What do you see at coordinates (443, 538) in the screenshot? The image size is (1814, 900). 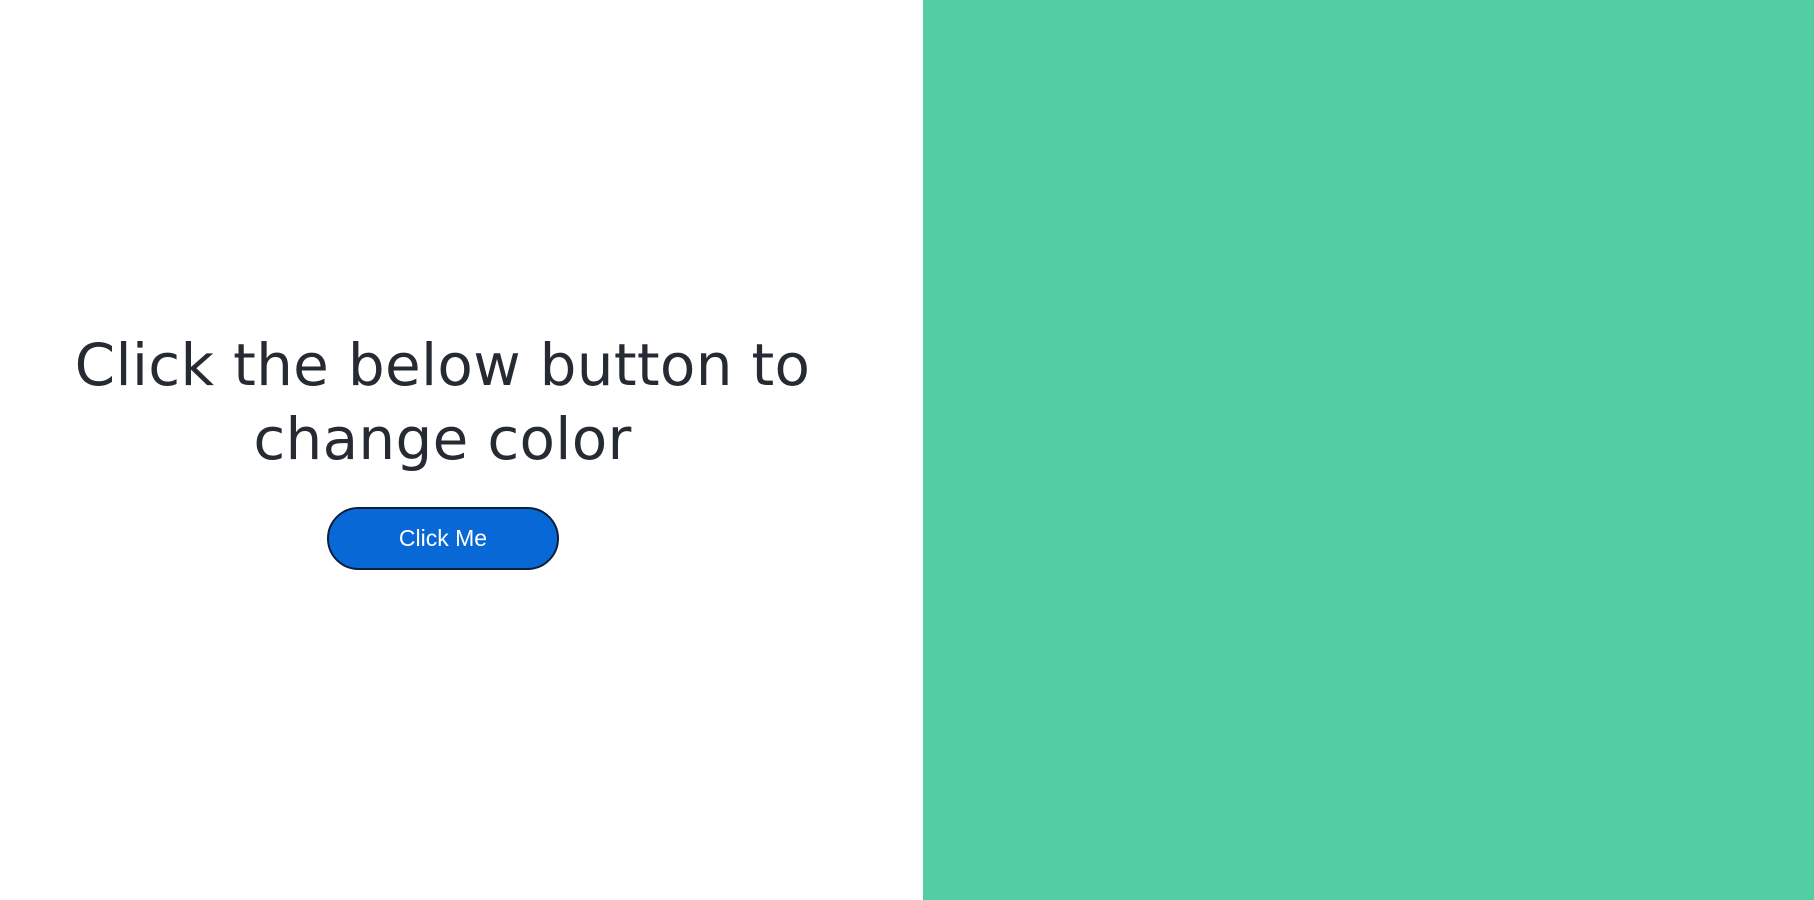 I see `click-me-button: Click Me` at bounding box center [443, 538].